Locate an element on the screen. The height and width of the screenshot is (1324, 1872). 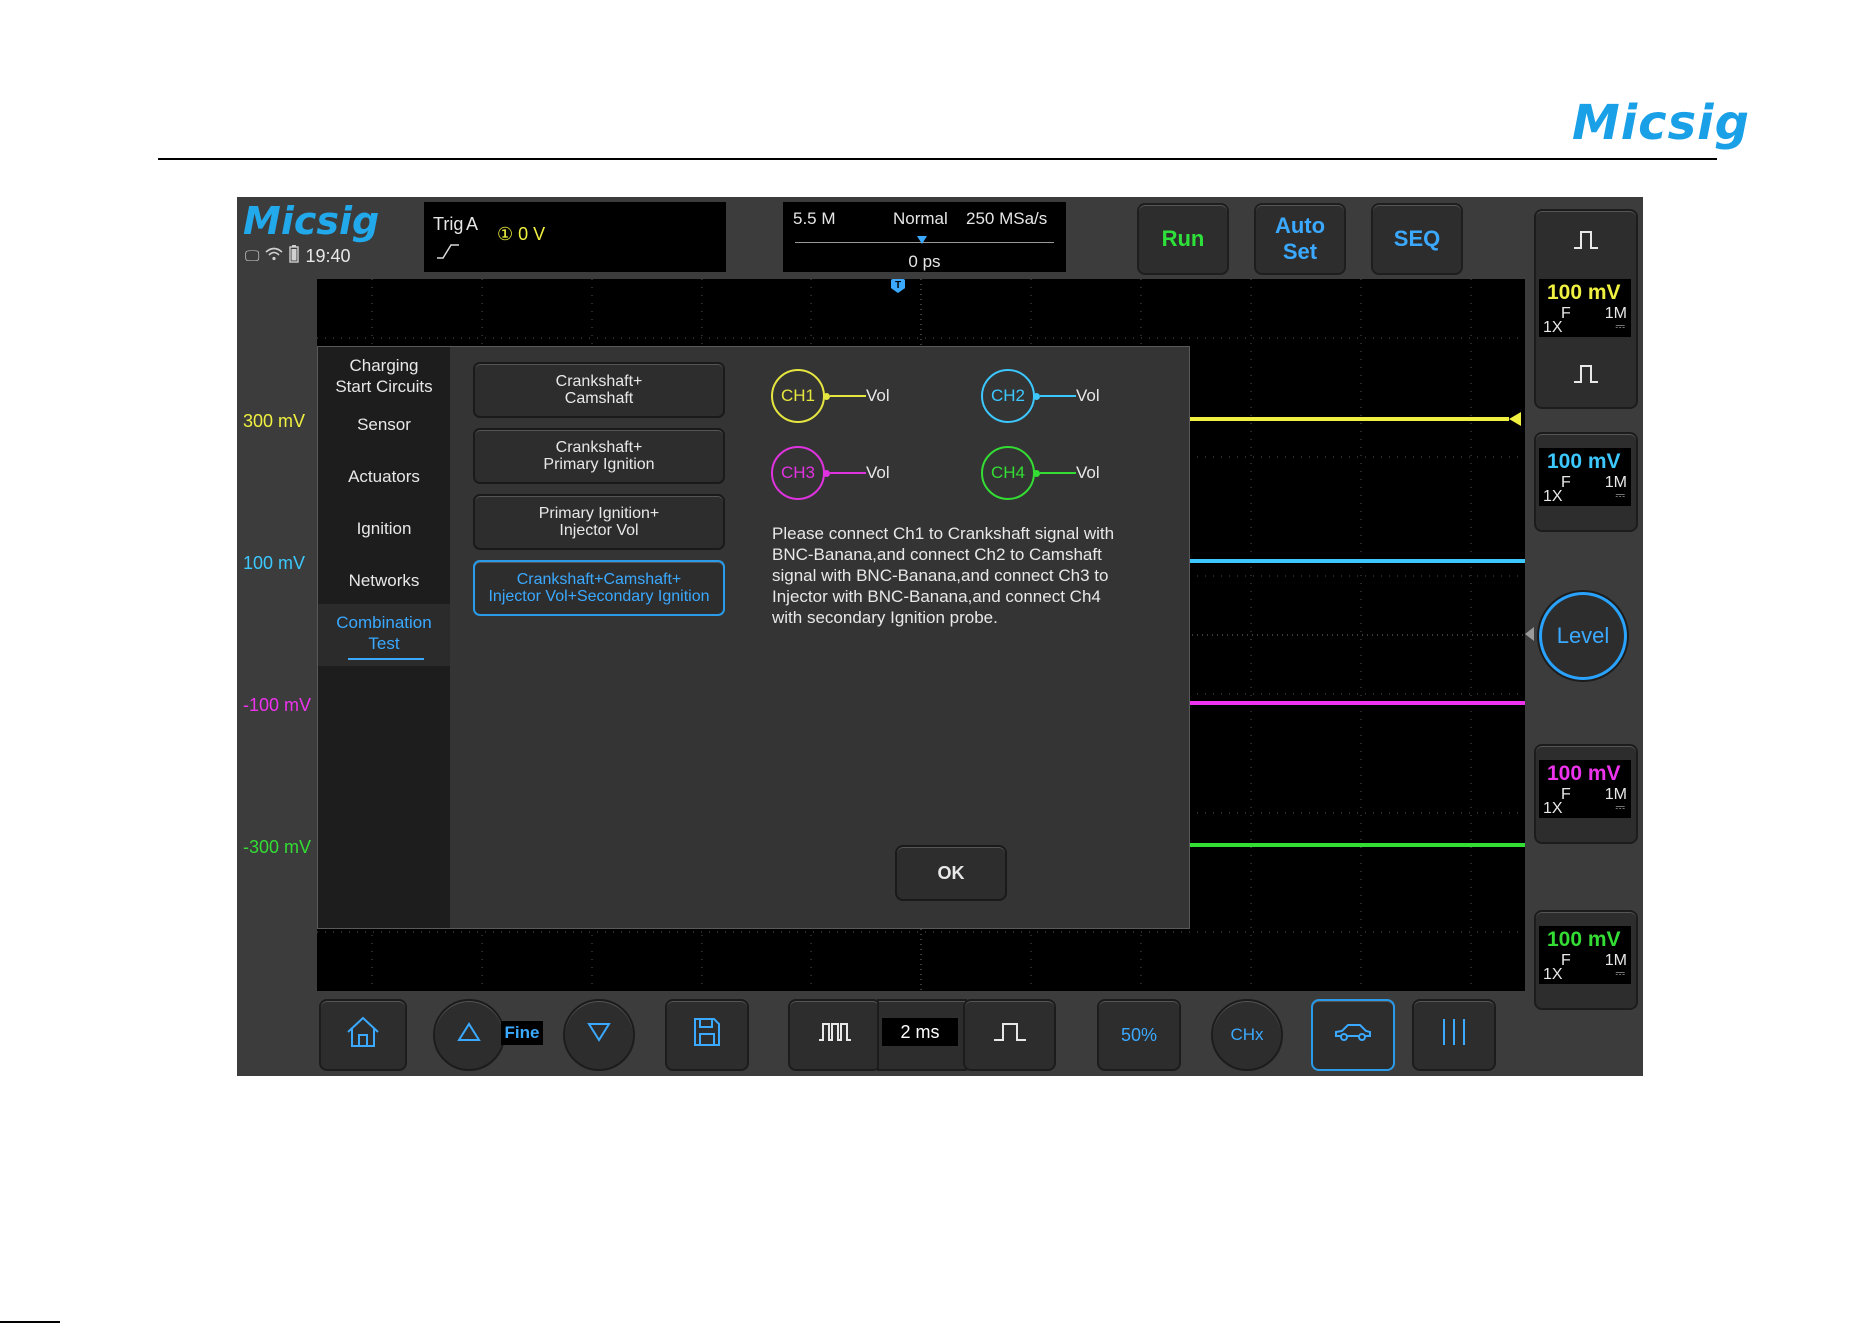
ch2-info: 100 mV F 1M 1X ⎓ is located at coordinates (1585, 477).